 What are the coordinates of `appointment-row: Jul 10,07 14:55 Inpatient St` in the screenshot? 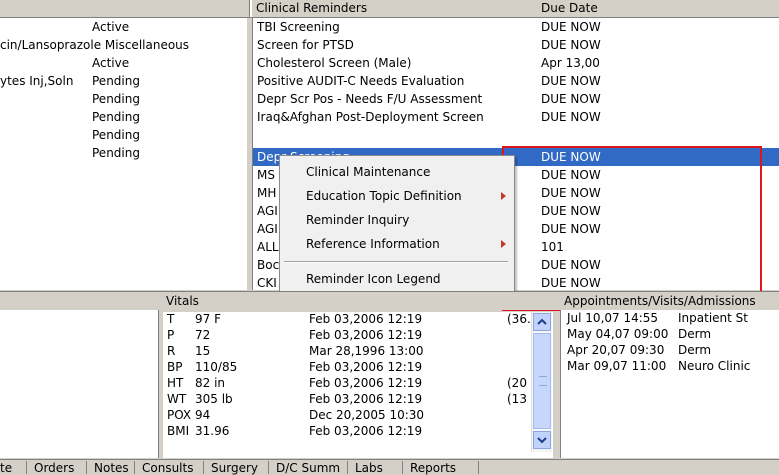 It's located at (670, 318).